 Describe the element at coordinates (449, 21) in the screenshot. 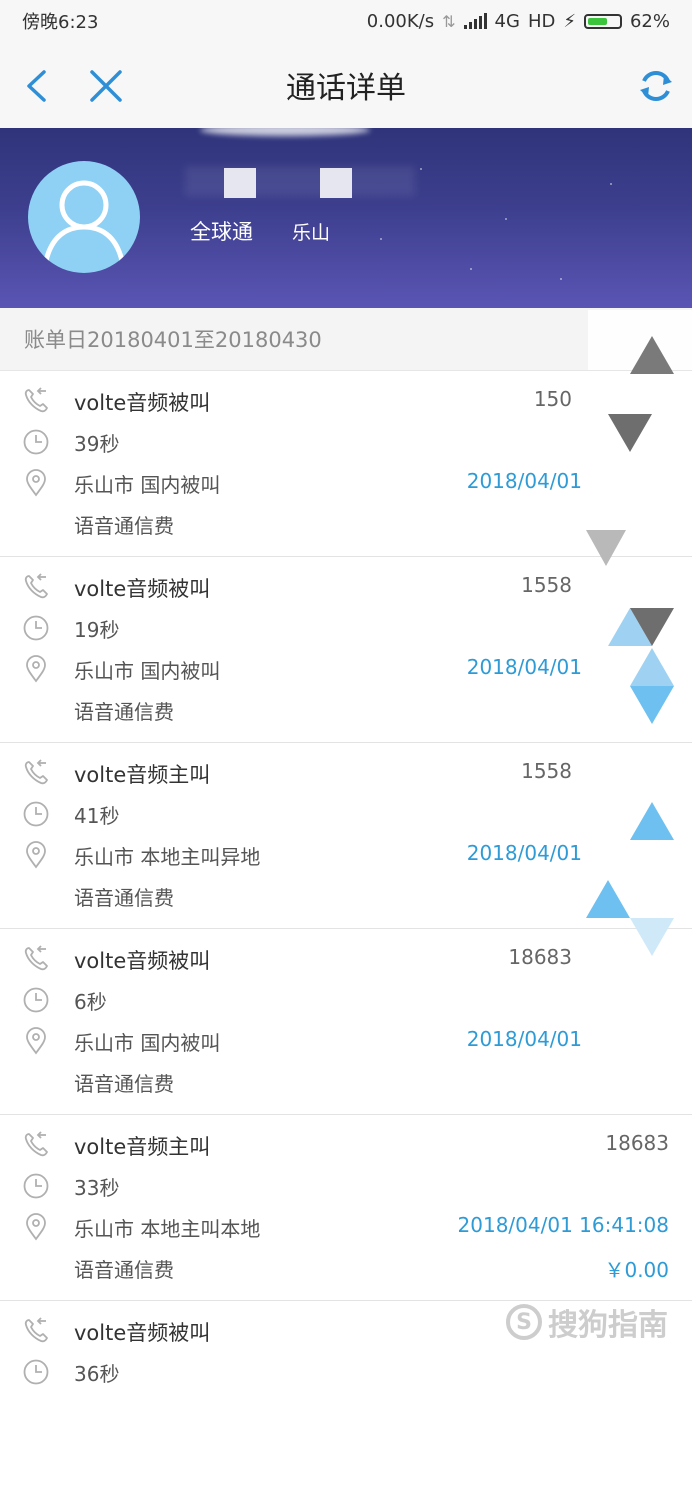

I see `data-arrows-icon: ⇅` at that location.